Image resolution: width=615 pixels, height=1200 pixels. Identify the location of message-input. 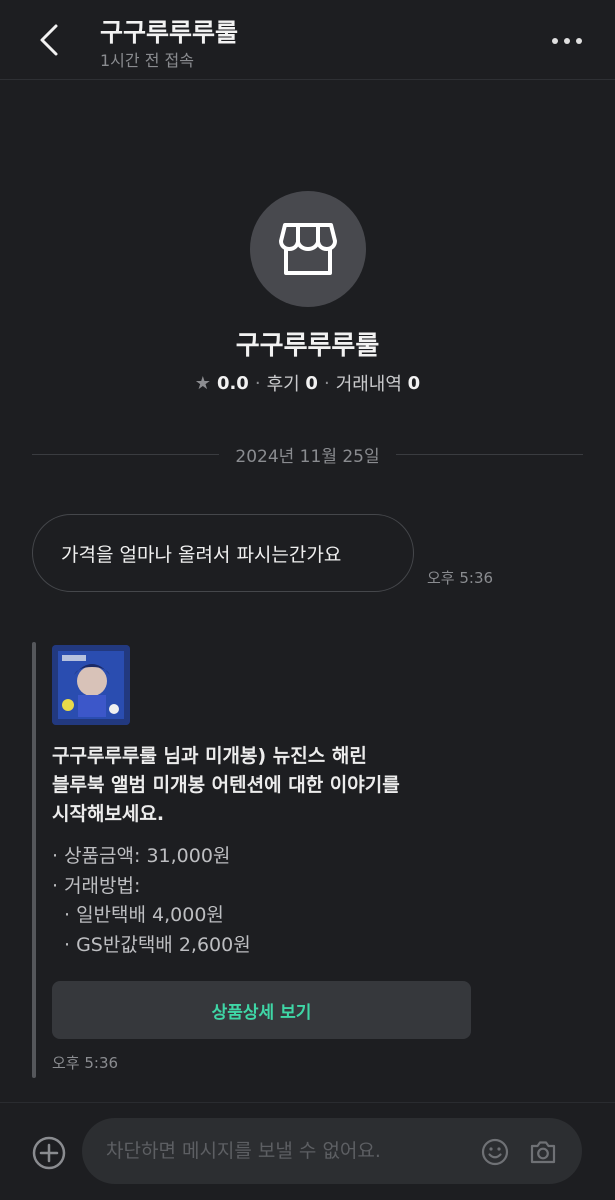
(286, 1151).